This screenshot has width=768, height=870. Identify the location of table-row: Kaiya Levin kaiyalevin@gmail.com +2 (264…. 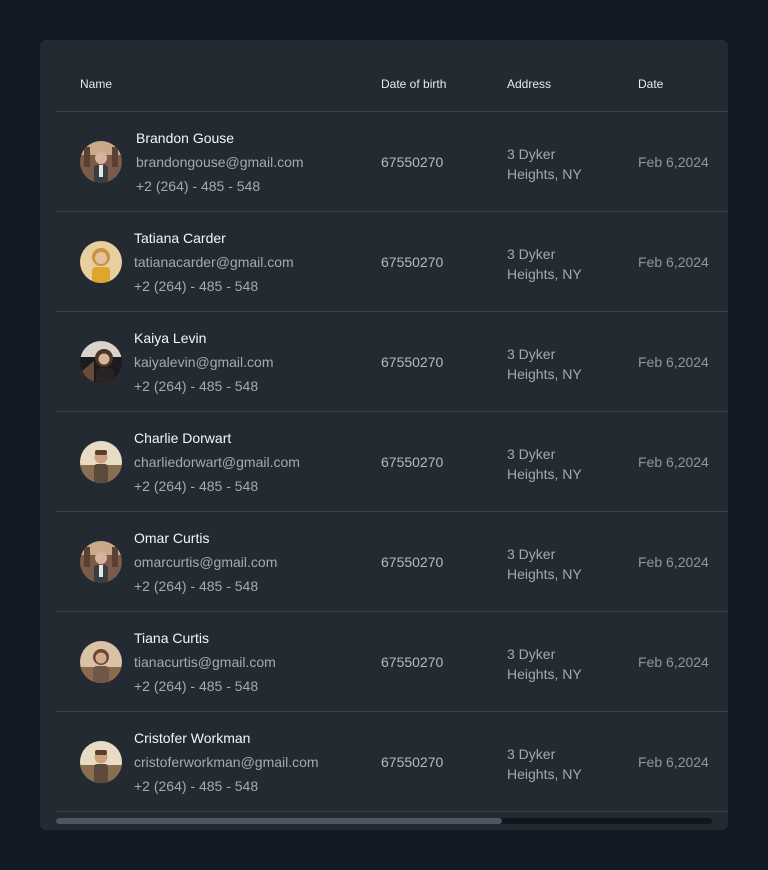
(392, 362).